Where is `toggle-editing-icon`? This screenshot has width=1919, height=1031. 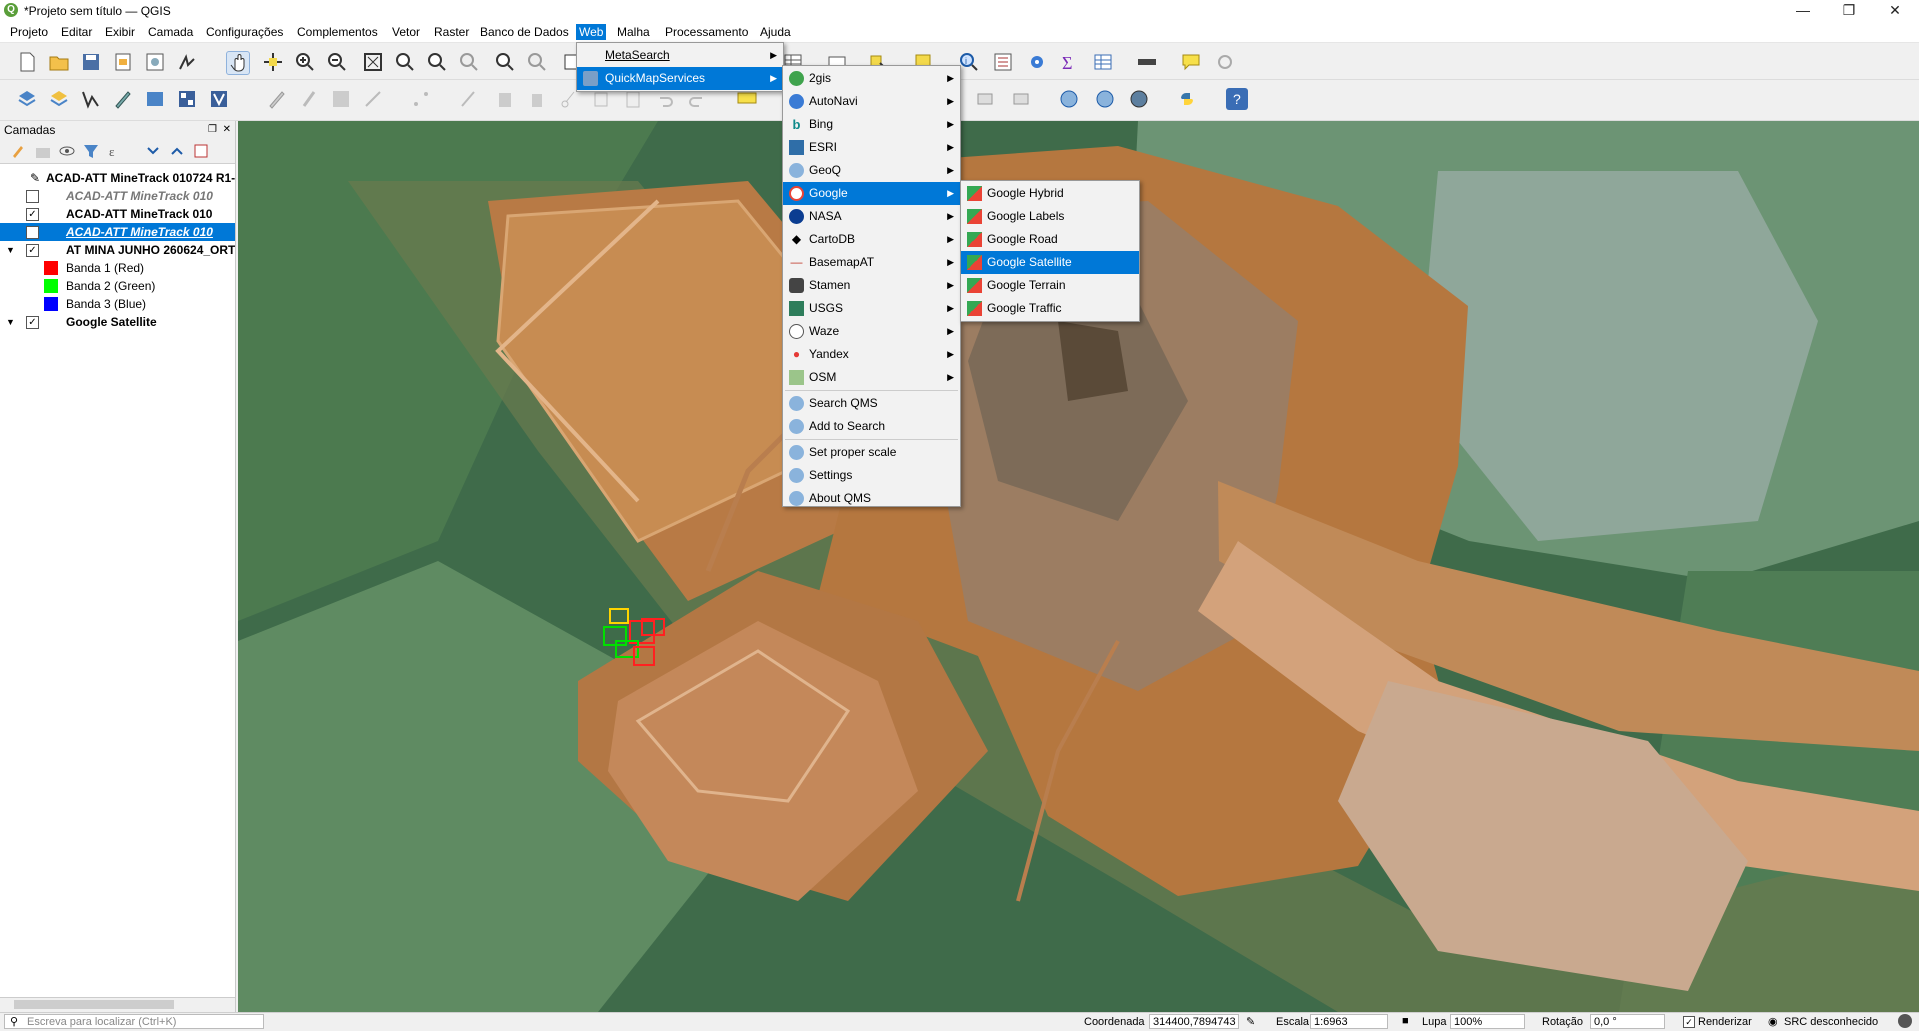
toggle-editing-icon is located at coordinates (309, 99).